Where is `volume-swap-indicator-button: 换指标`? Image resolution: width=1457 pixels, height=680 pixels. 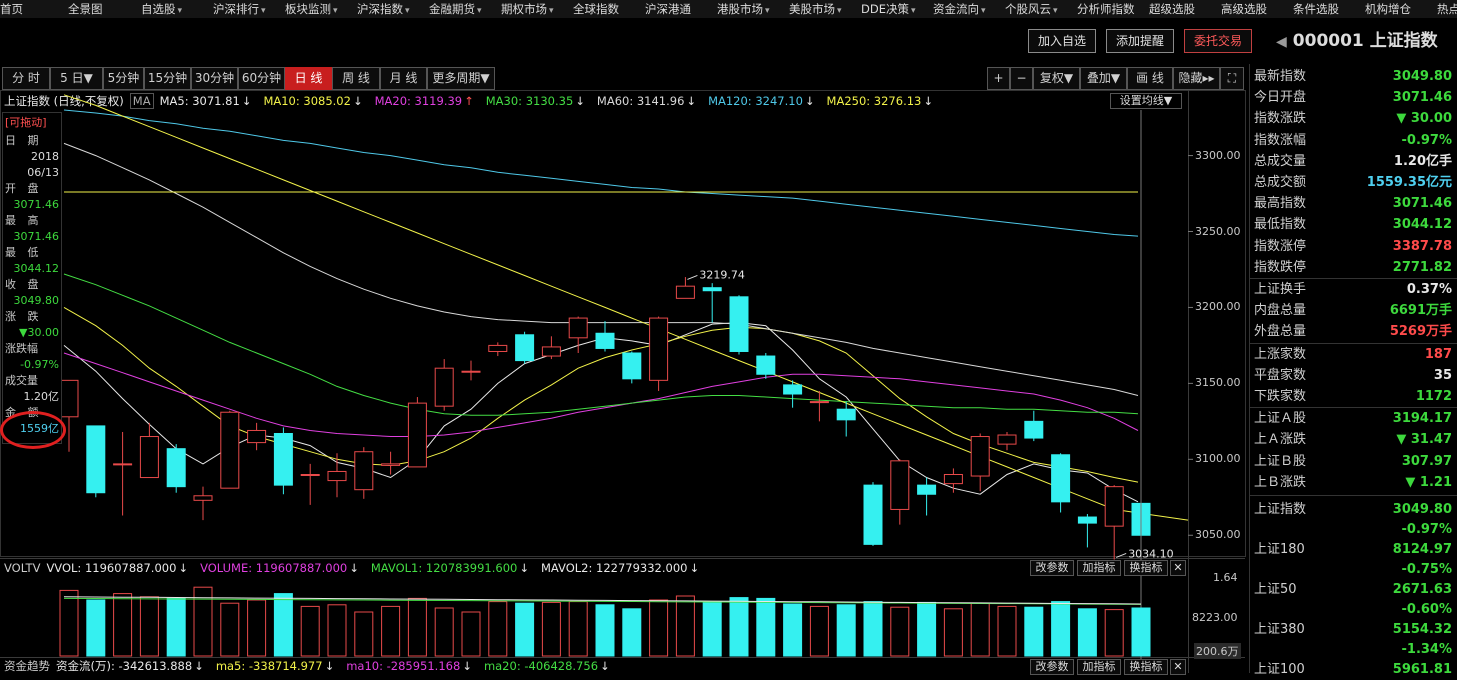
volume-swap-indicator-button: 换指标 is located at coordinates (1146, 568).